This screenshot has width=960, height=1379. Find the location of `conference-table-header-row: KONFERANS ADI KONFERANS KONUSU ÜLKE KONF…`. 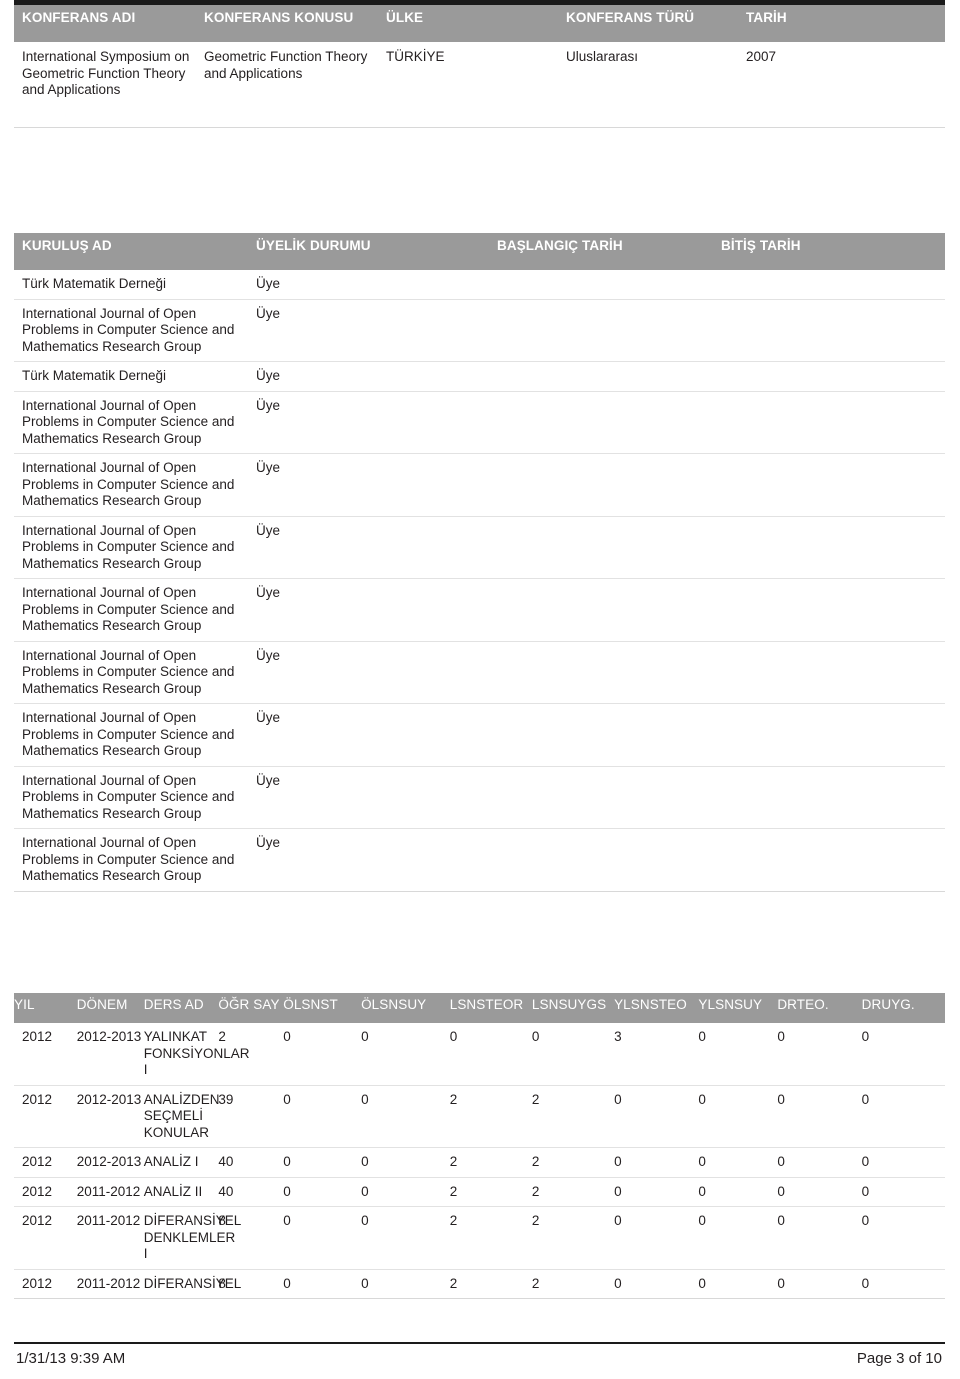

conference-table-header-row: KONFERANS ADI KONFERANS KONUSU ÜLKE KONF… is located at coordinates (479, 23).